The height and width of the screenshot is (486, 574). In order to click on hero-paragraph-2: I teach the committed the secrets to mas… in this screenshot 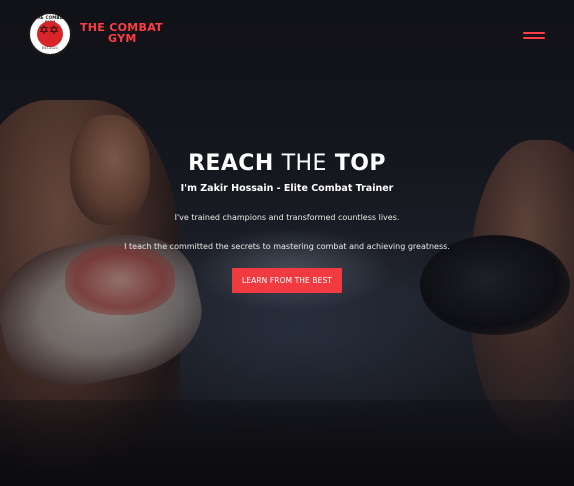, I will do `click(287, 246)`.